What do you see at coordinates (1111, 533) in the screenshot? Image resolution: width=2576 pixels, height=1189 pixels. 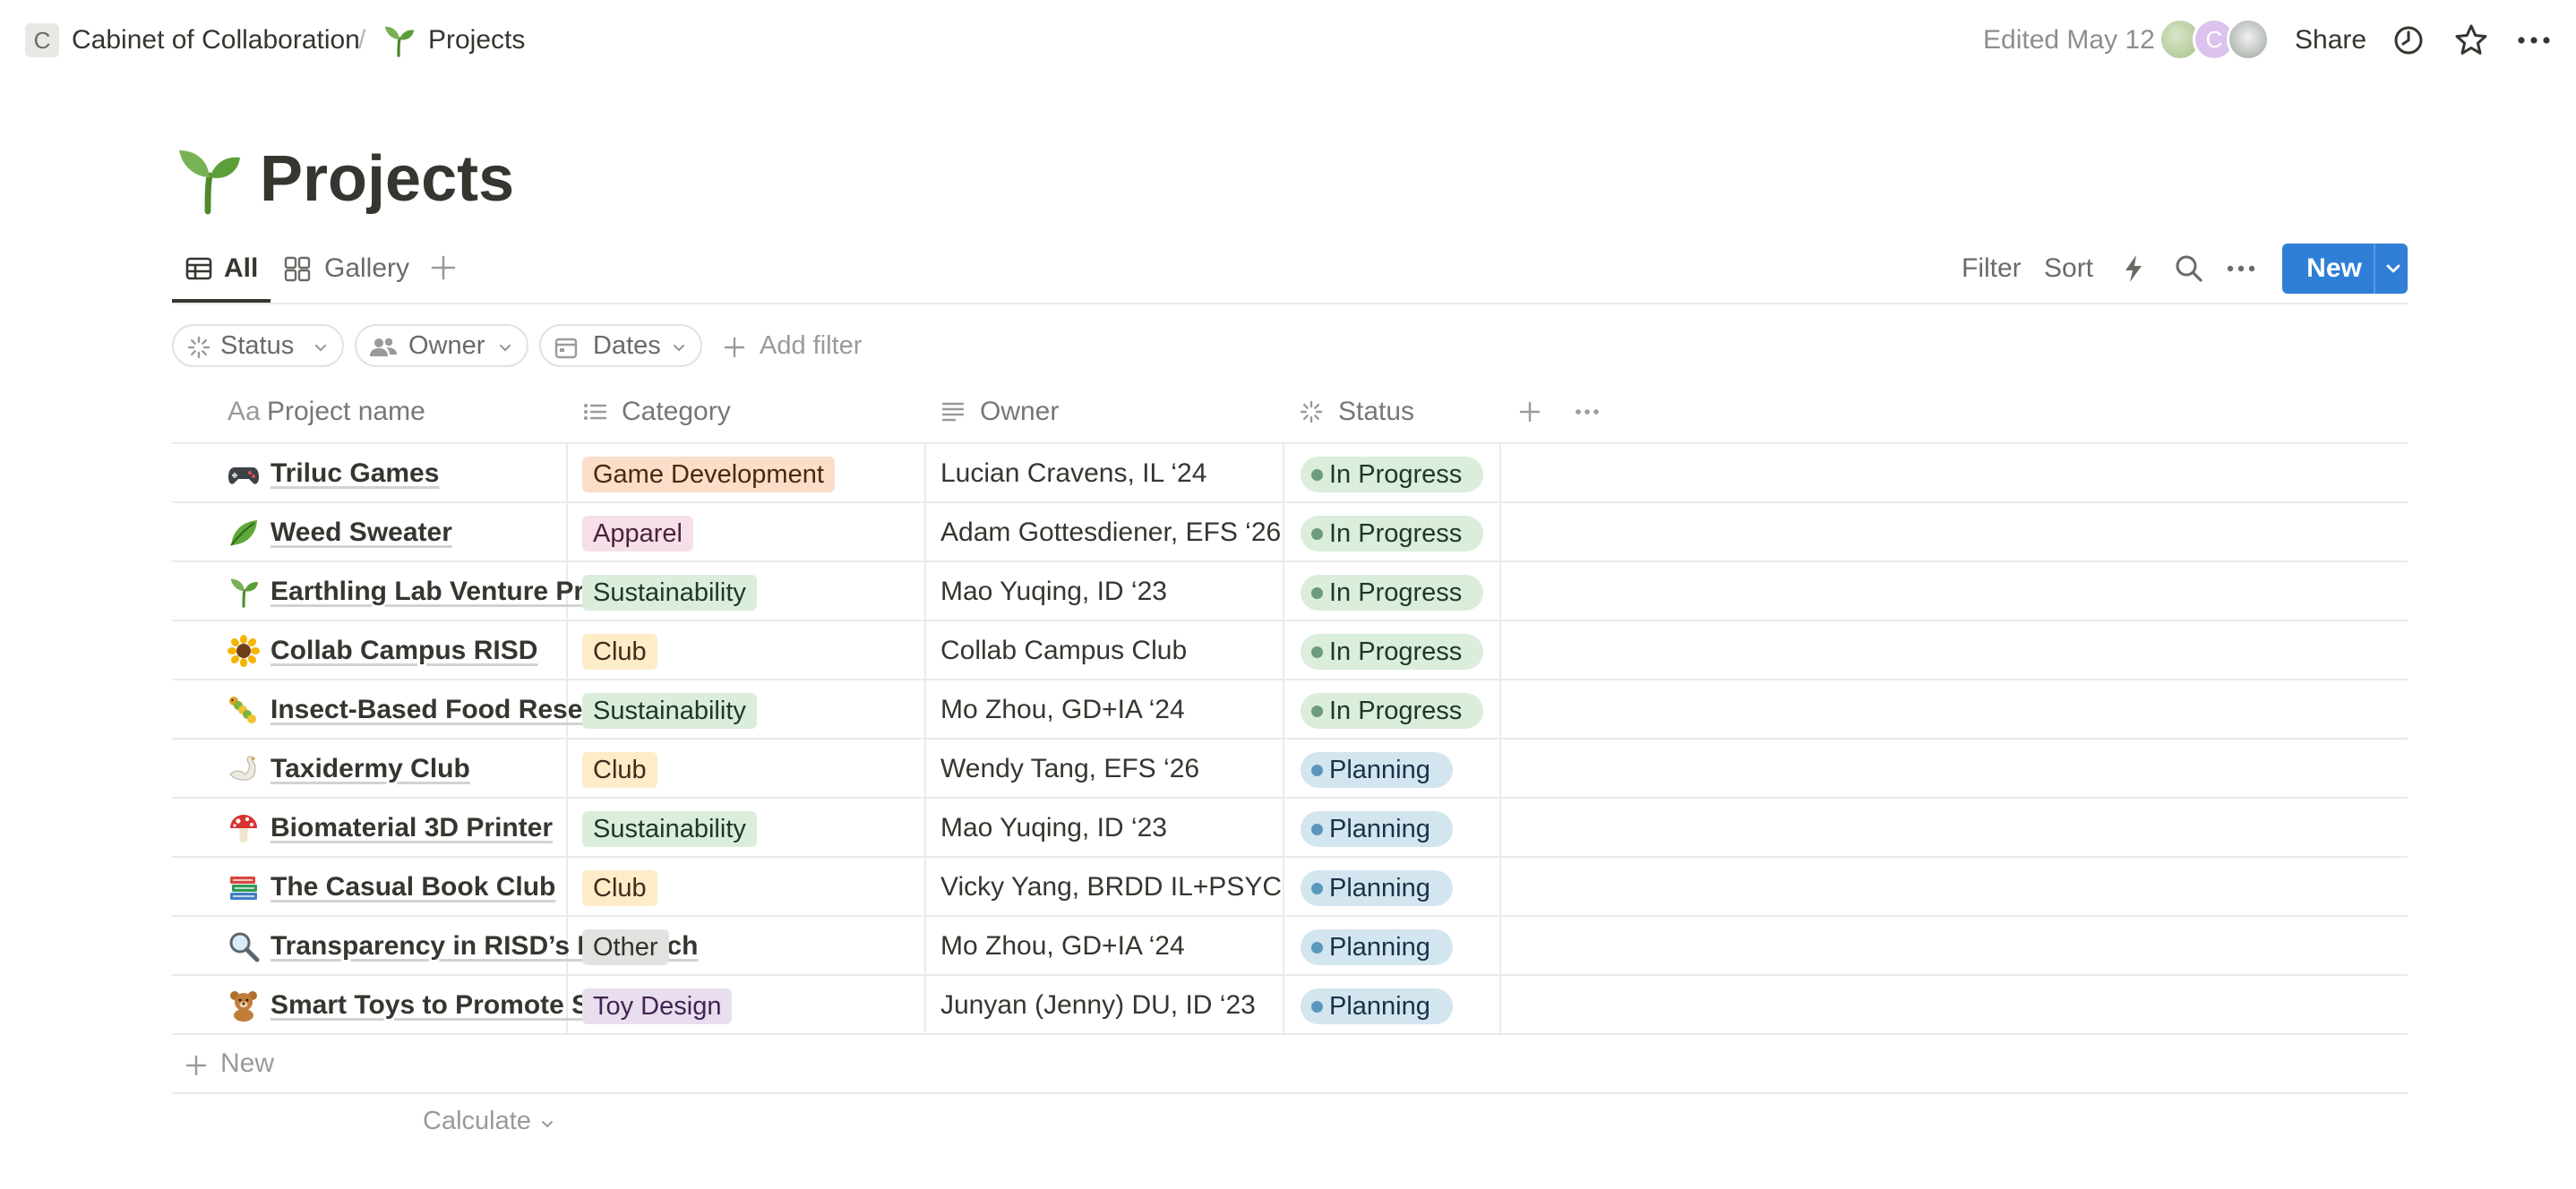 I see `owner-cell: Adam Gottesdiener, EFS ‘26` at bounding box center [1111, 533].